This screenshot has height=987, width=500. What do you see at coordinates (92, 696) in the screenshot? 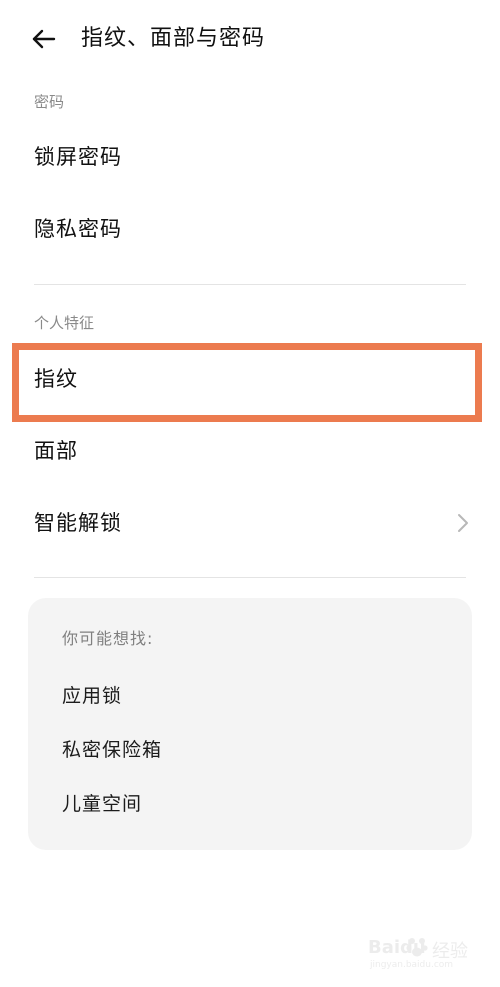
I see `suggestion-app-lock: 应用锁` at bounding box center [92, 696].